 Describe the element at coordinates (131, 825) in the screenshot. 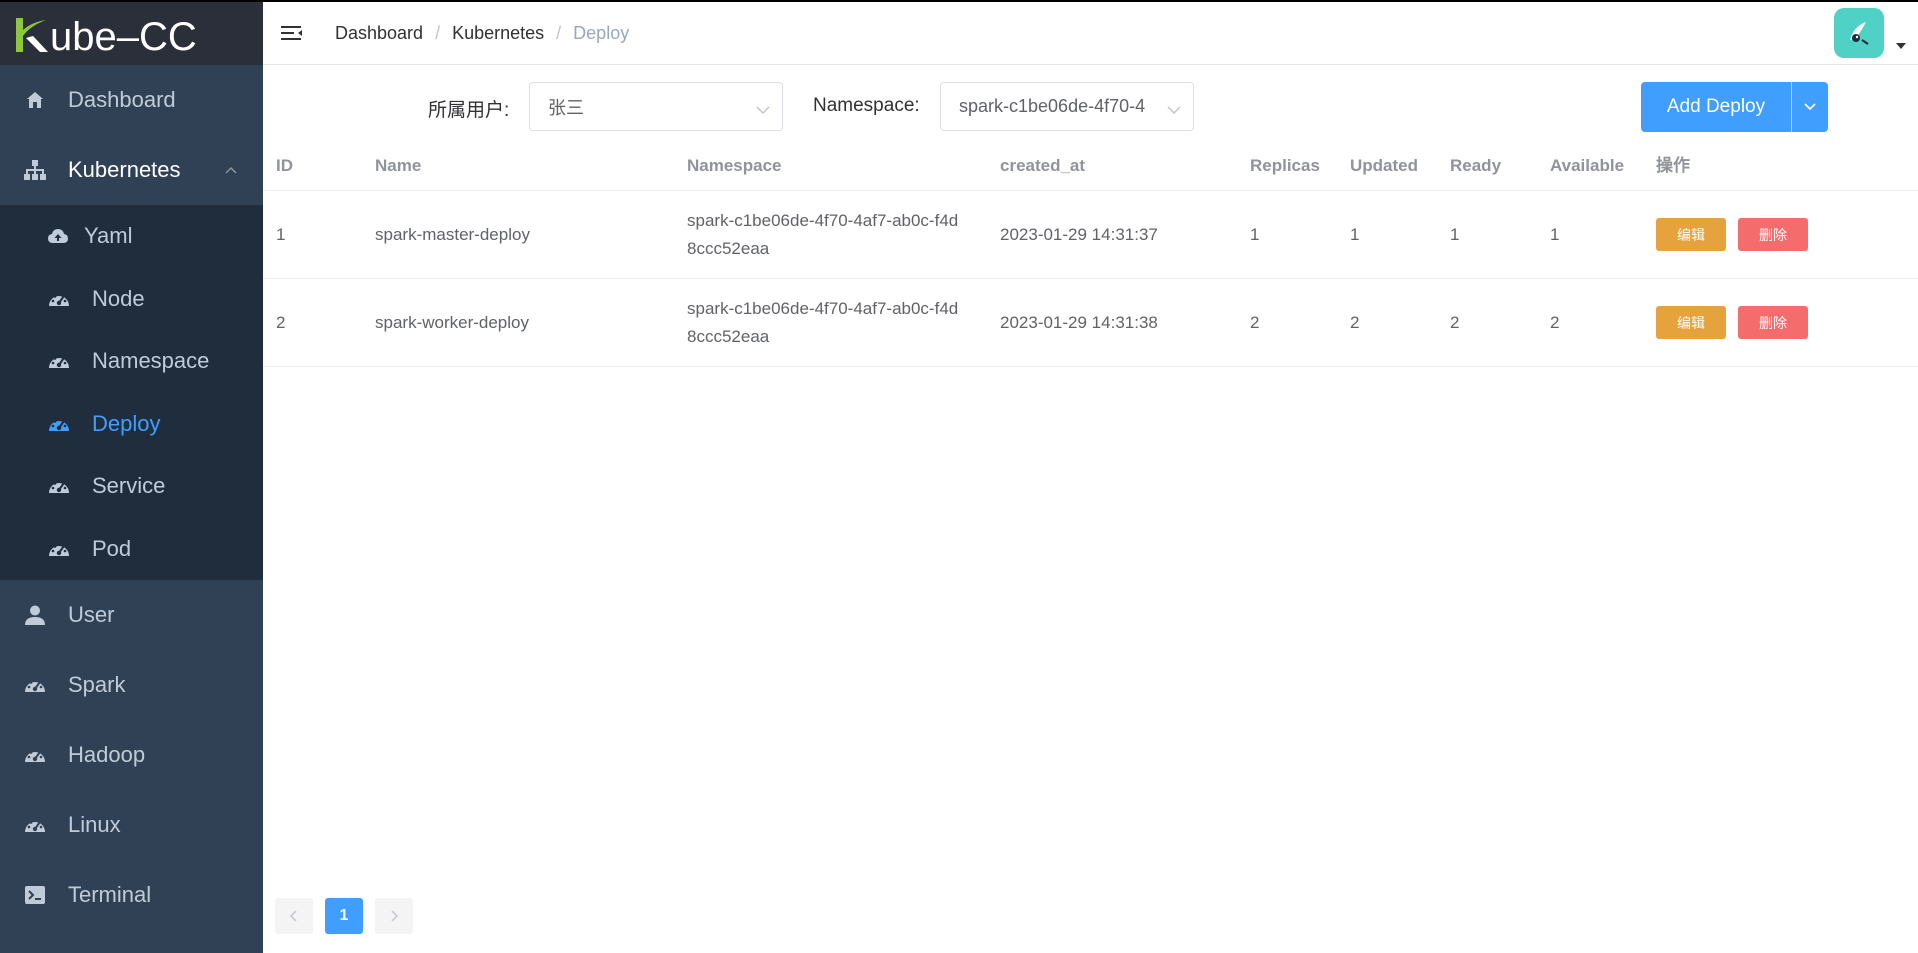

I see `sidebar-item-linux: Linux` at that location.